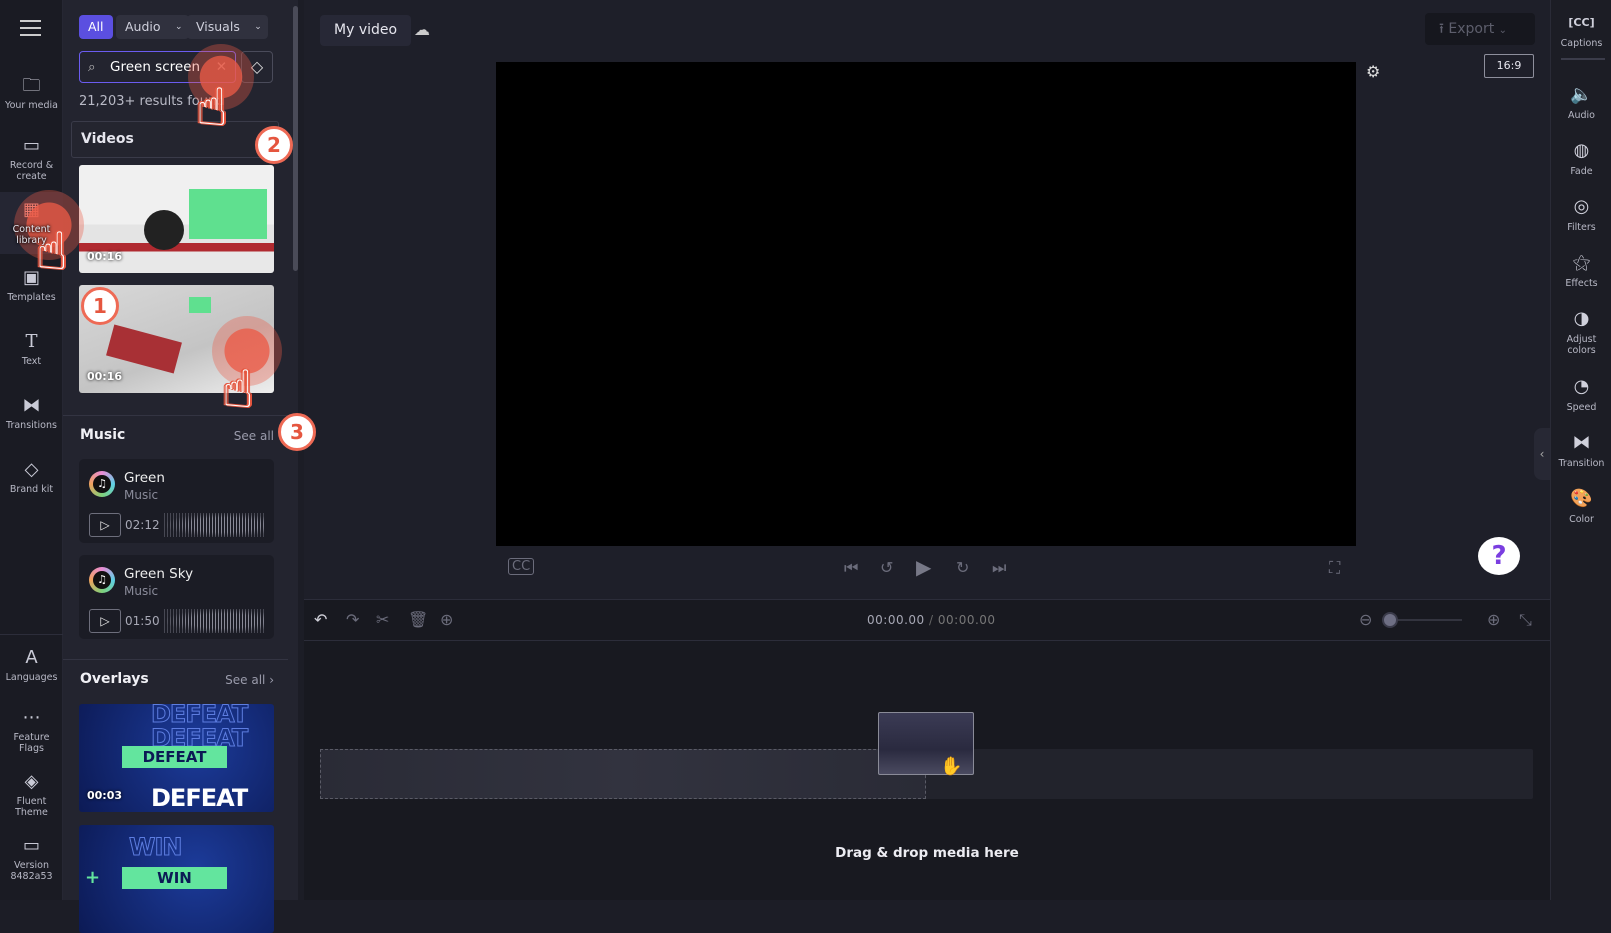  Describe the element at coordinates (254, 436) in the screenshot. I see `music-see-all: See all` at that location.